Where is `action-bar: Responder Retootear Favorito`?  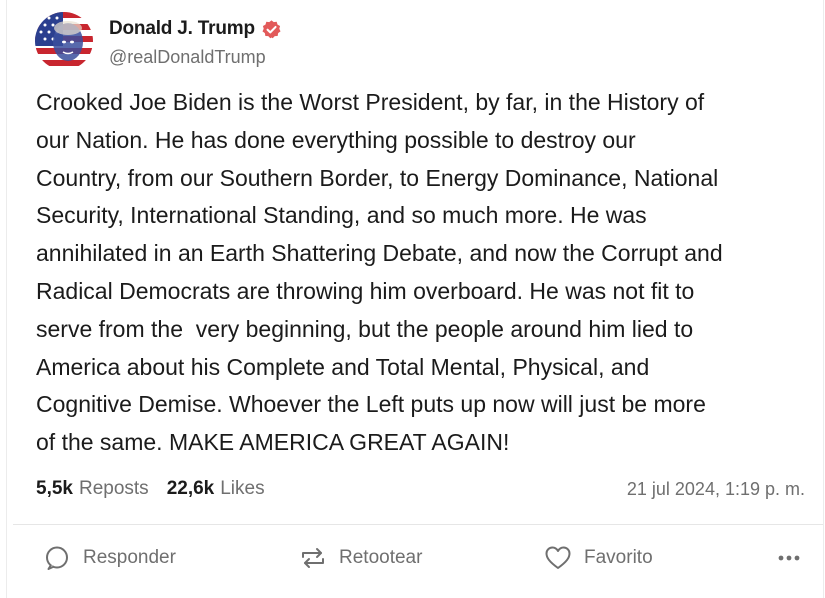
action-bar: Responder Retootear Favorito is located at coordinates (415, 558).